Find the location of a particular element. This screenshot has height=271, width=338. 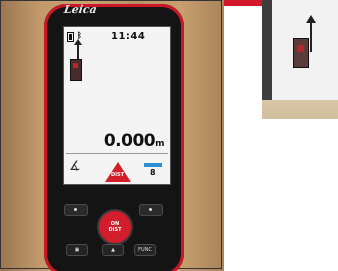

distance-mode-button: DIST is located at coordinates (118, 170).